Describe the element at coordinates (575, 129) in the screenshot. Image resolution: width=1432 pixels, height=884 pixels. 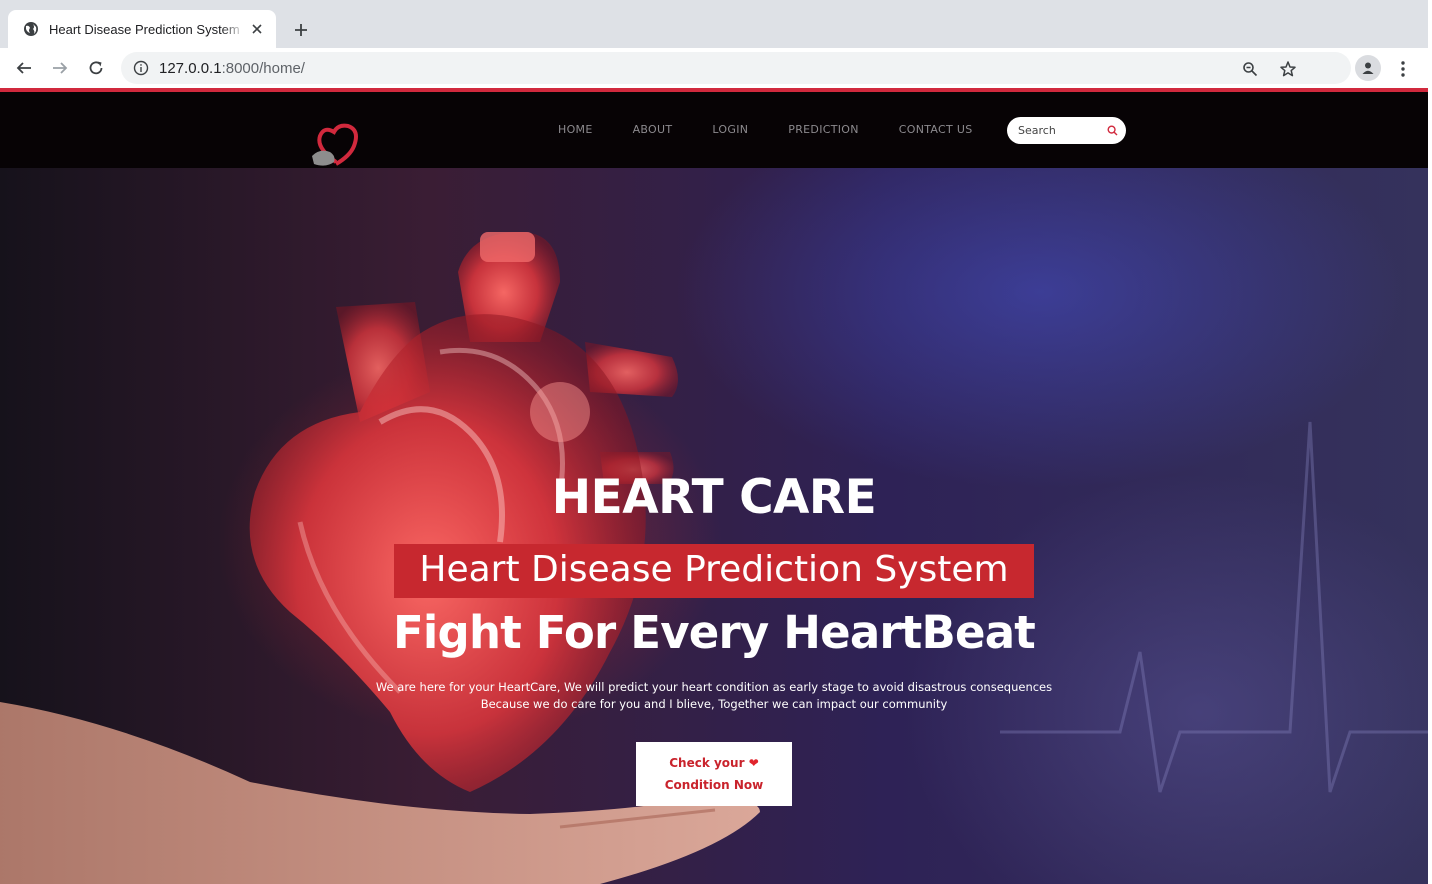
I see `nav-home: HOME` at that location.